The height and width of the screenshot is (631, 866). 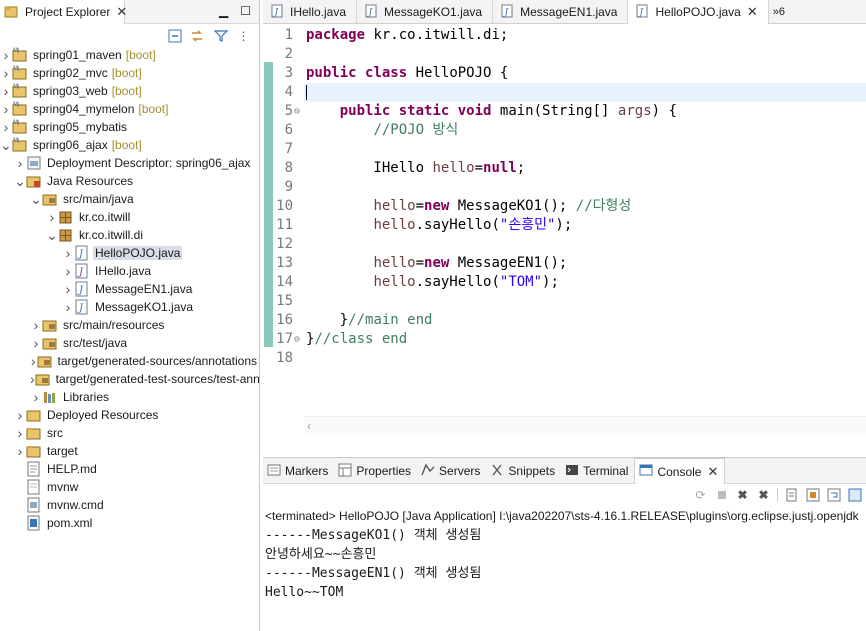 I want to click on tree-item: ⌄ Java Resources, so click(x=129, y=181).